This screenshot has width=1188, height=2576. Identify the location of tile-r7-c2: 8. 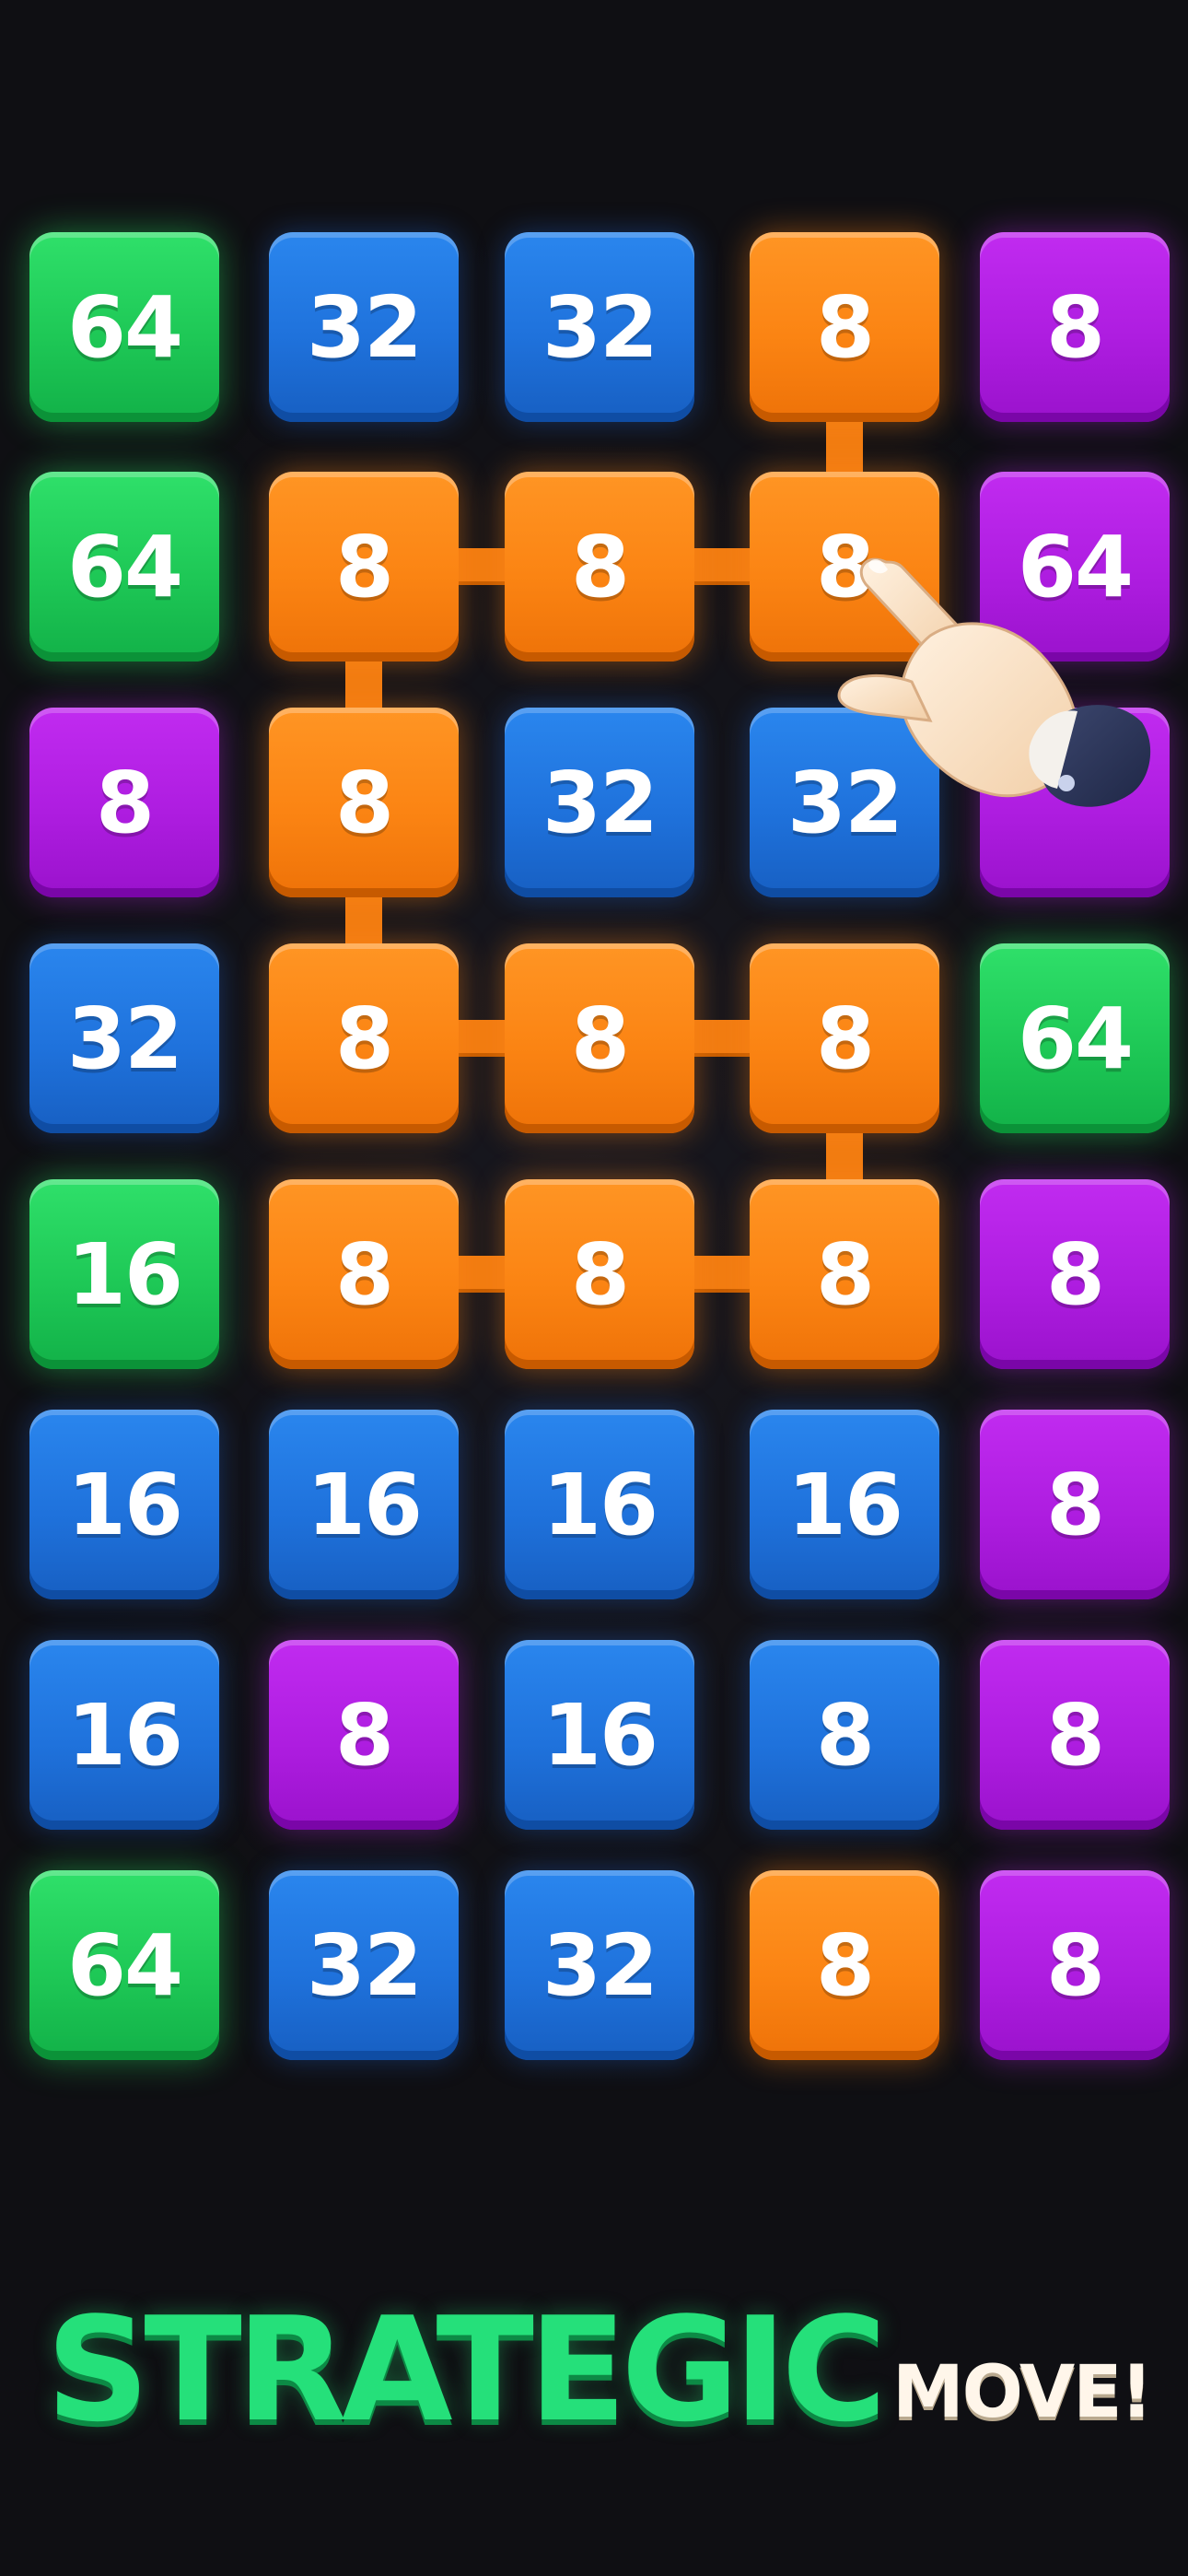
(364, 1735).